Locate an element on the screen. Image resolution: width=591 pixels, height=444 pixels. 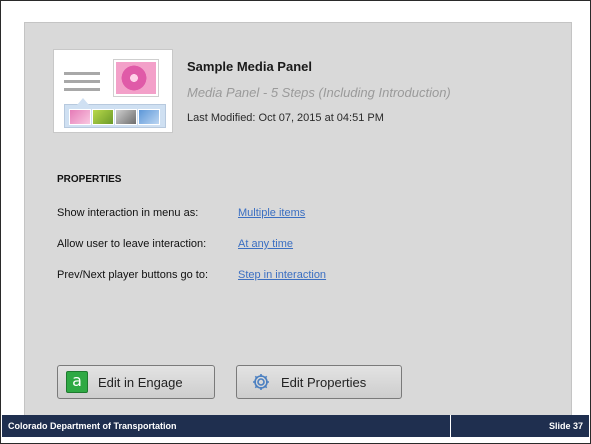
last-modified: Last Modified: Oct 07, 2015 at 04:51 PM is located at coordinates (285, 118).